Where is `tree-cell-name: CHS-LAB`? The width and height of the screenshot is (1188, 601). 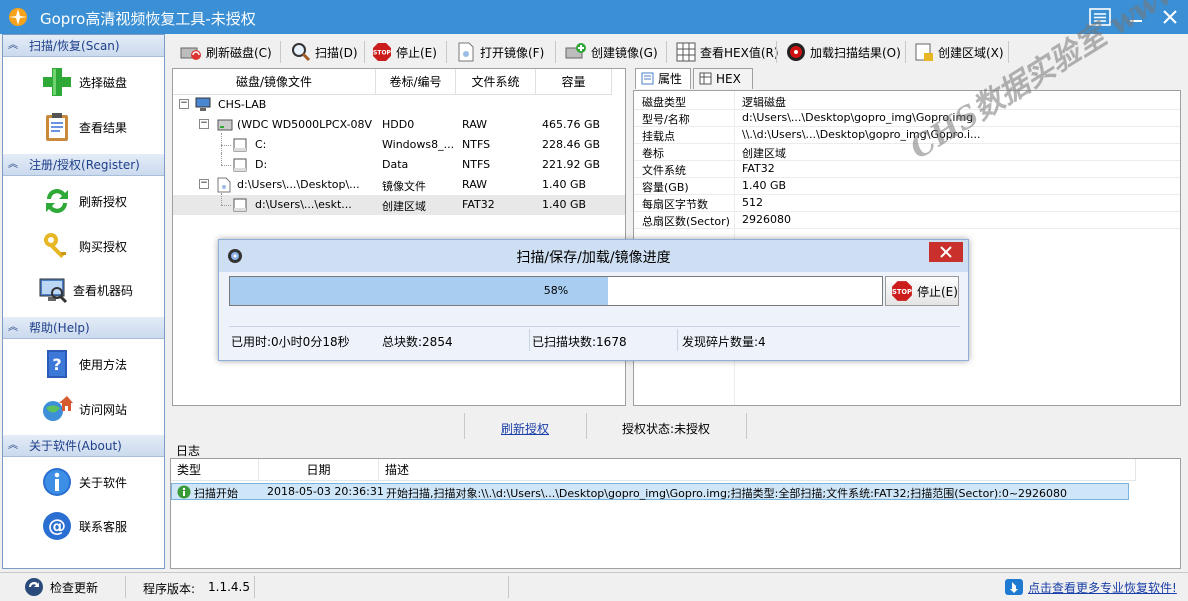
tree-cell-name: CHS-LAB is located at coordinates (242, 104).